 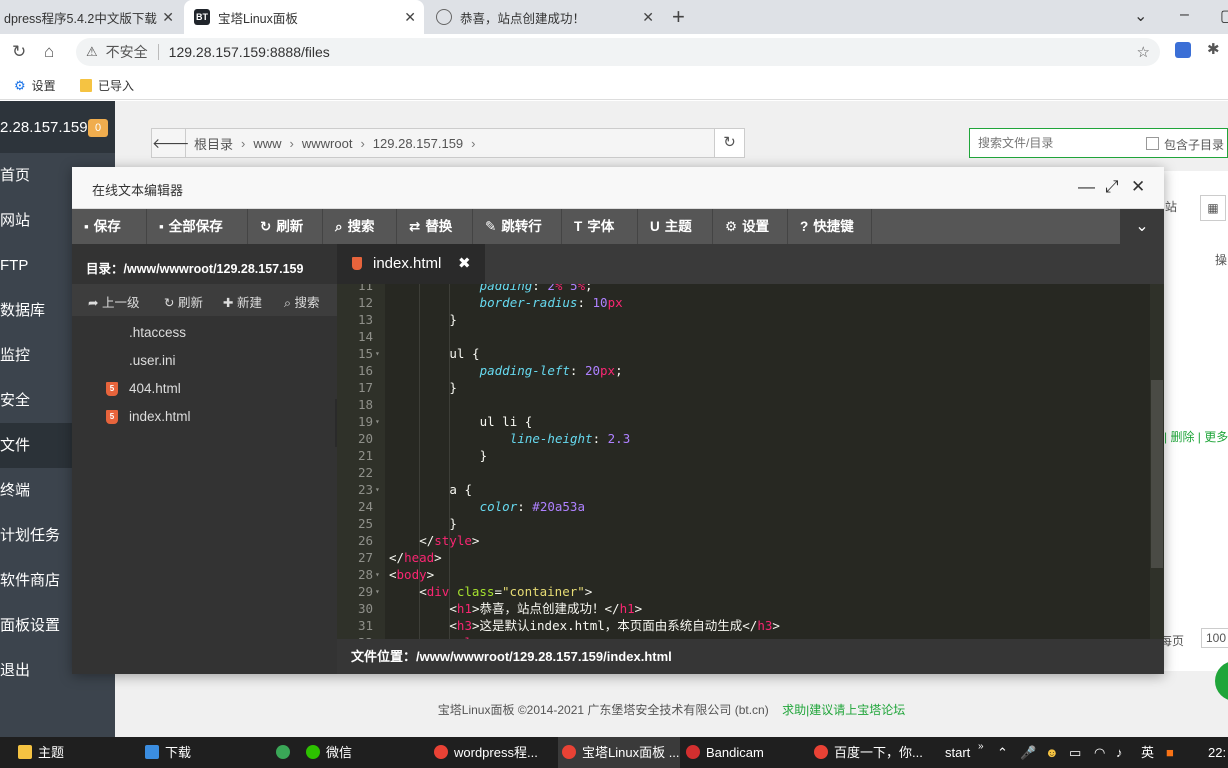 What do you see at coordinates (957, 752) in the screenshot?
I see `start-toolbar: start` at bounding box center [957, 752].